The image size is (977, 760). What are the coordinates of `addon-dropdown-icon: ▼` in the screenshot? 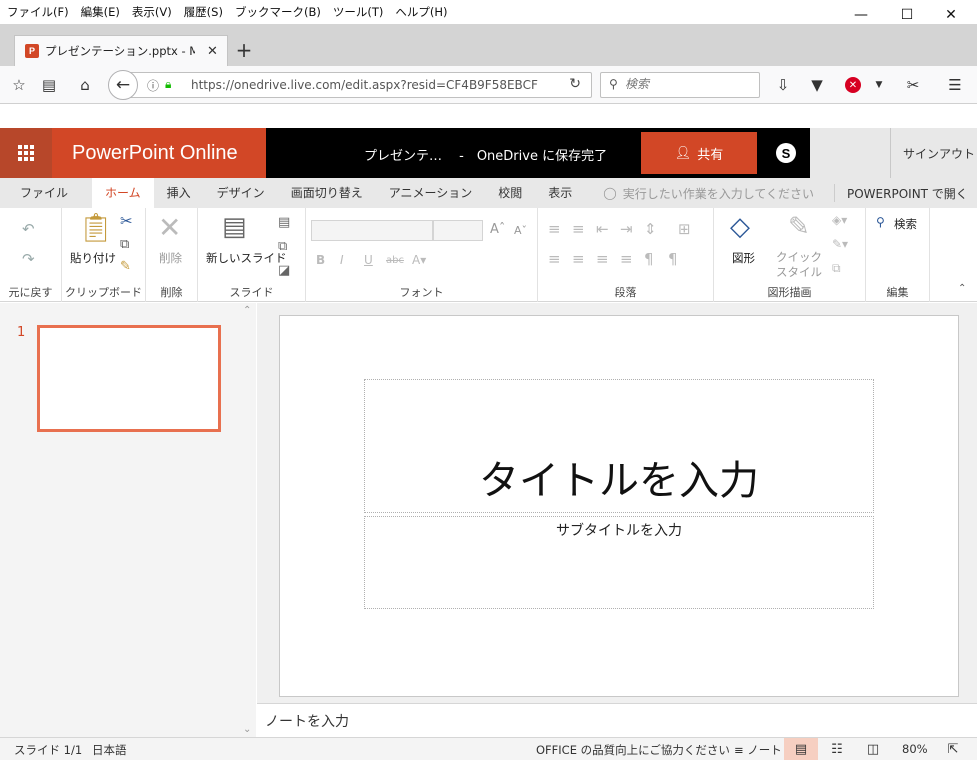 It's located at (879, 85).